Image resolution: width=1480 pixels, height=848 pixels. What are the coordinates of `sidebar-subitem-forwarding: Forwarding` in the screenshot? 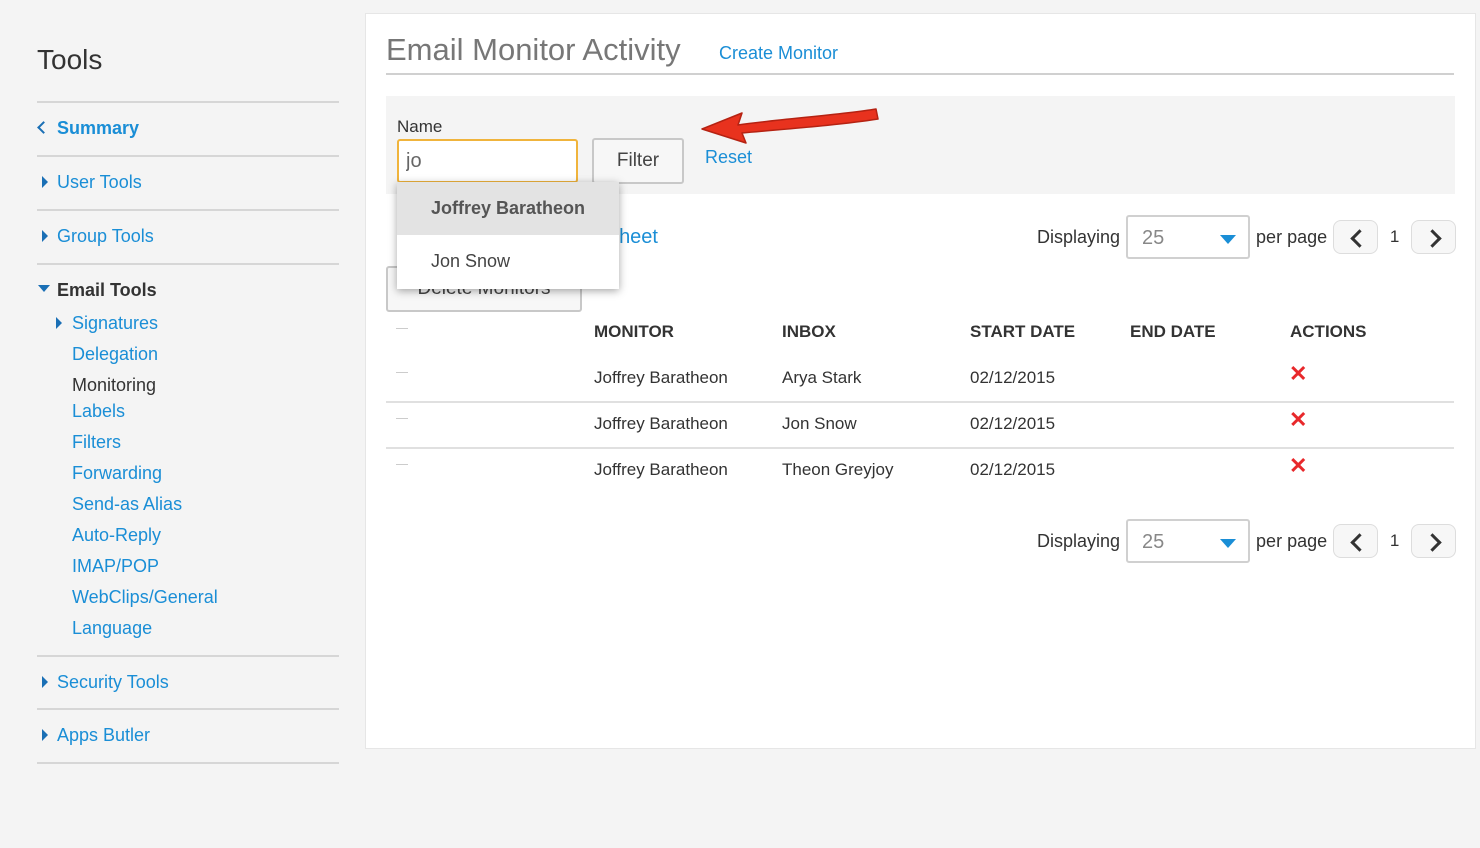 It's located at (117, 473).